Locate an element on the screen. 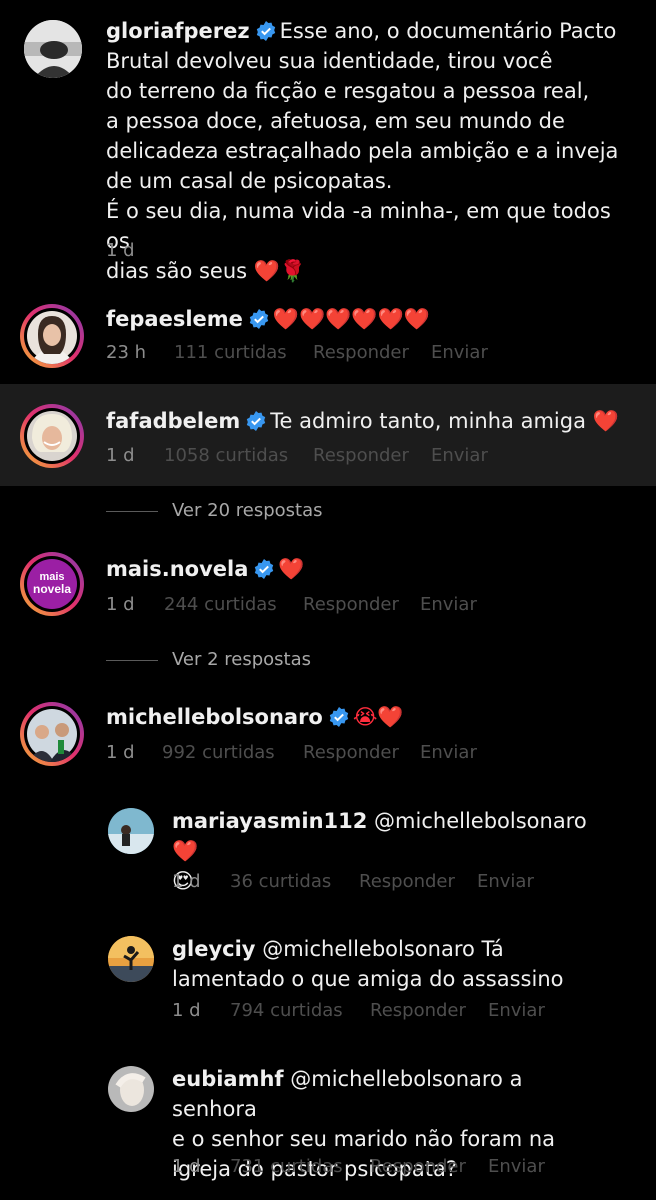 The width and height of the screenshot is (656, 1200). crying-heart-emoji: 😭❤️ is located at coordinates (378, 717).